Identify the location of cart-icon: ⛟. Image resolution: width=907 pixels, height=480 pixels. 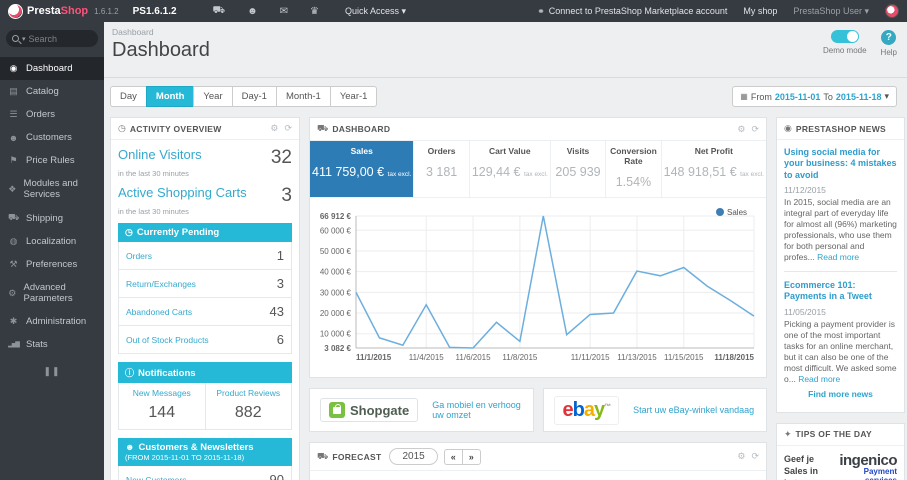
(219, 11).